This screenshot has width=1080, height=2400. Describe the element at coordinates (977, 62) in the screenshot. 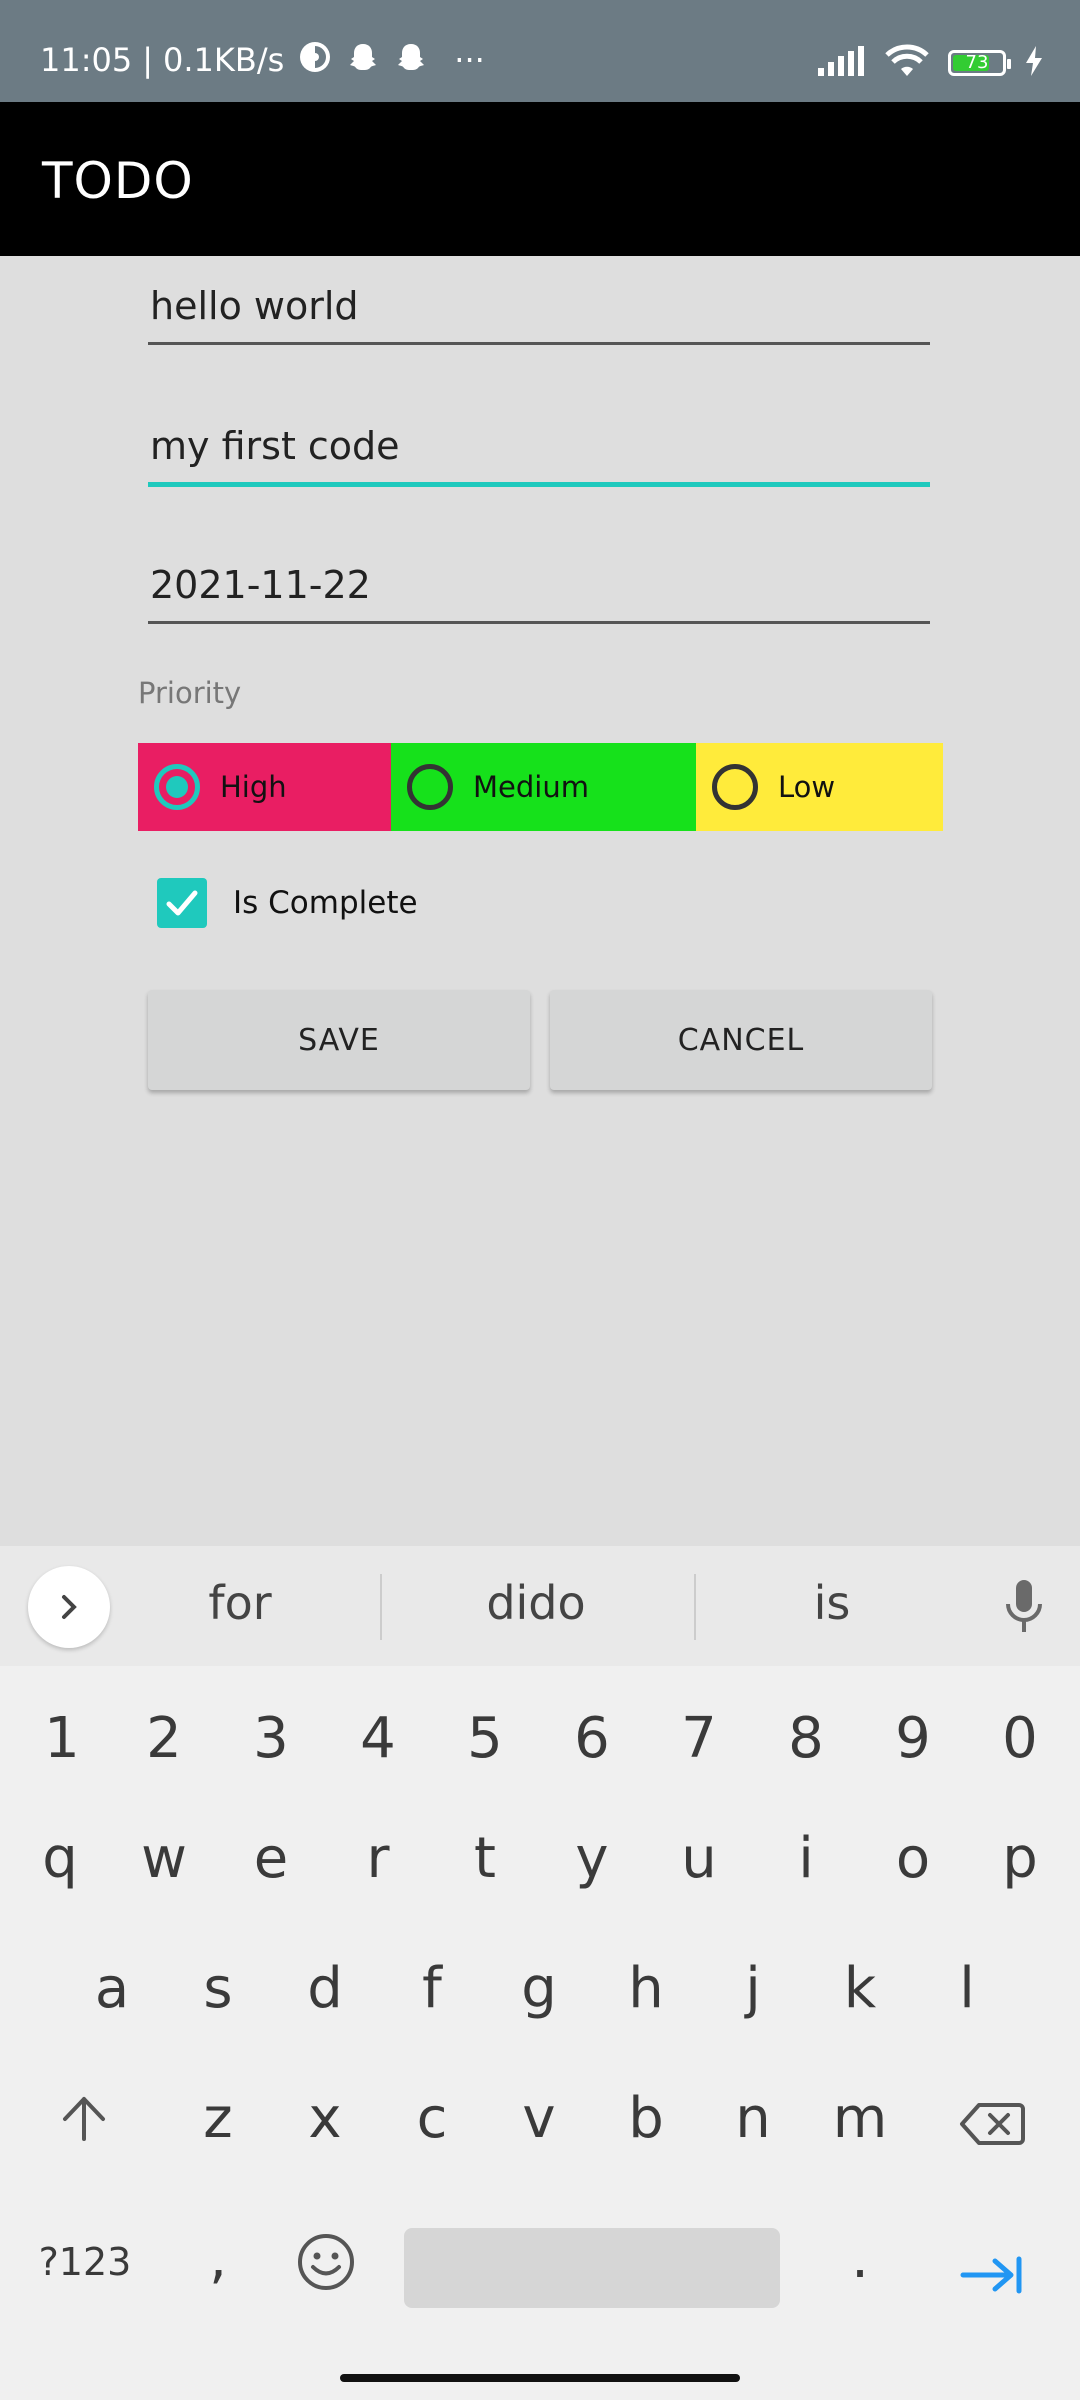

I see `battery-level: 73` at that location.